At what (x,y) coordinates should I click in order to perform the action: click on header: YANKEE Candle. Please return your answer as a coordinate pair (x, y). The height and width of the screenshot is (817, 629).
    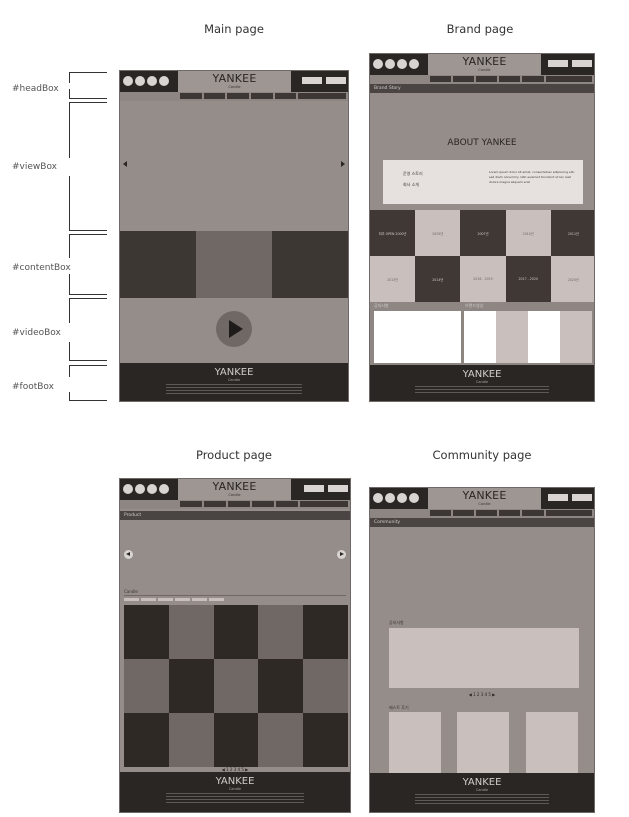
    Looking at the image, I should click on (482, 64).